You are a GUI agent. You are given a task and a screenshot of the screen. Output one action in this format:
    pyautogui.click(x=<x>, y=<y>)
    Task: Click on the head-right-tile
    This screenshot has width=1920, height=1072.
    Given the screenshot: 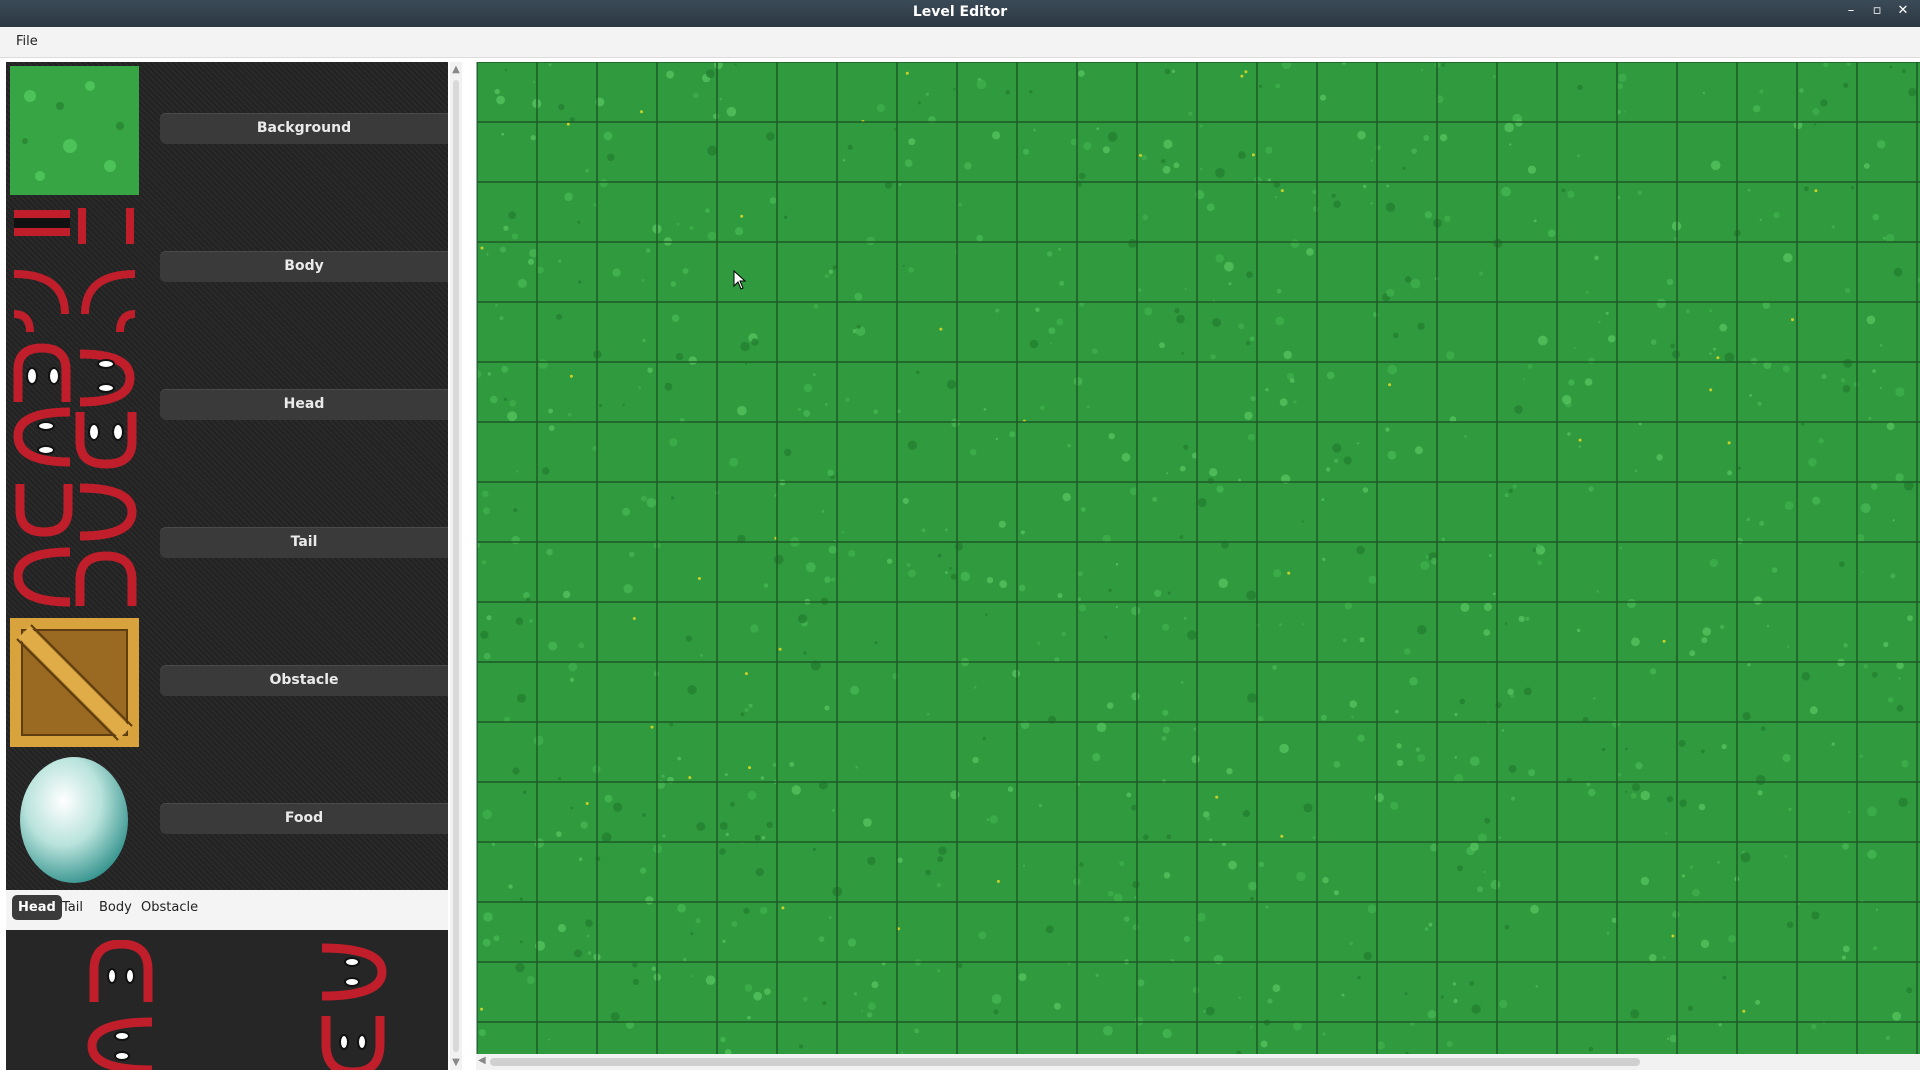 What is the action you would take?
    pyautogui.click(x=353, y=972)
    